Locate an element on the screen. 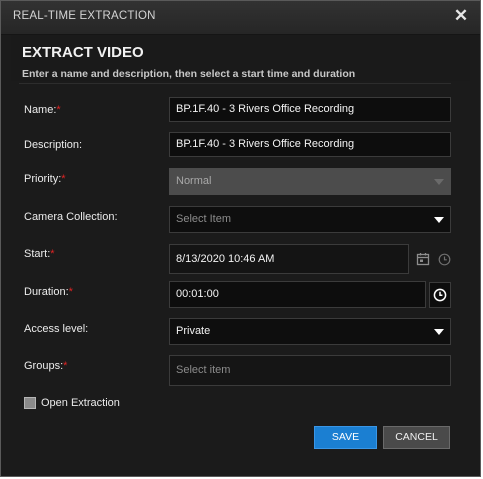  window-title: REAL-TIME EXTRACTION is located at coordinates (84, 16).